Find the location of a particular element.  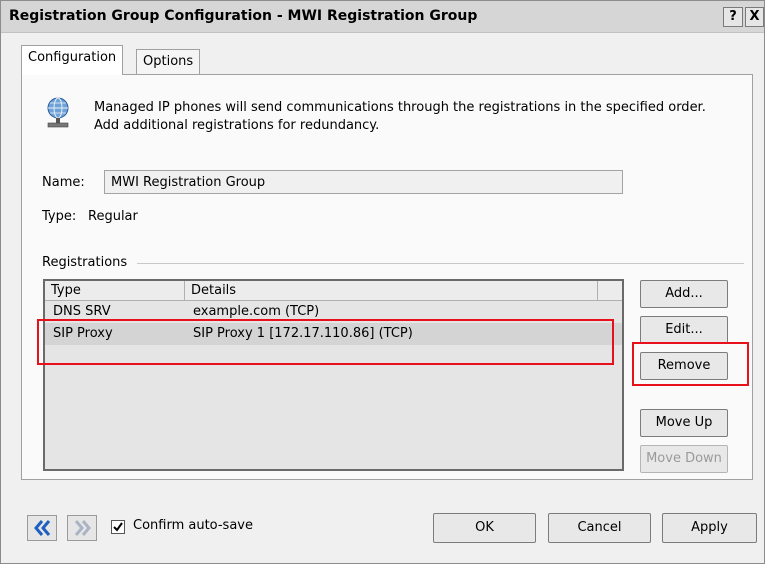

double-chevron-right-icon is located at coordinates (82, 528).